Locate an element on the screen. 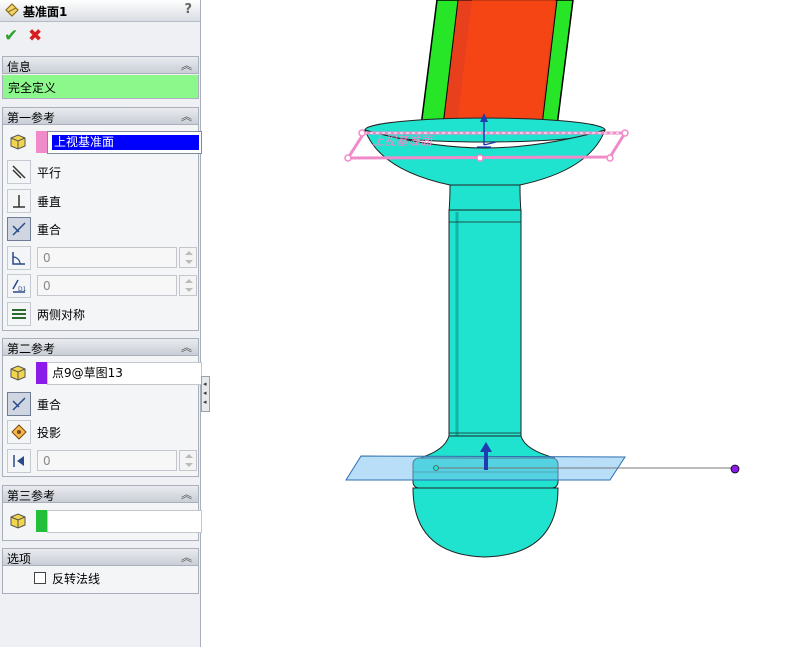  distance-input: 0 is located at coordinates (107, 285).